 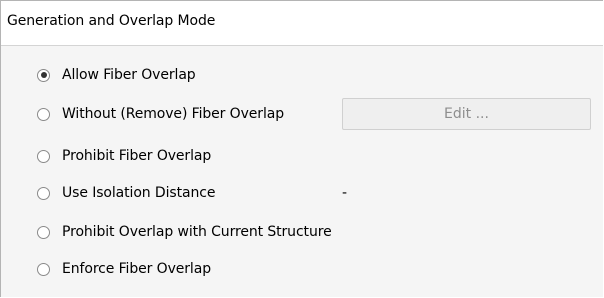 I want to click on radio-label: Enforce Fiber Overlap, so click(x=136, y=269).